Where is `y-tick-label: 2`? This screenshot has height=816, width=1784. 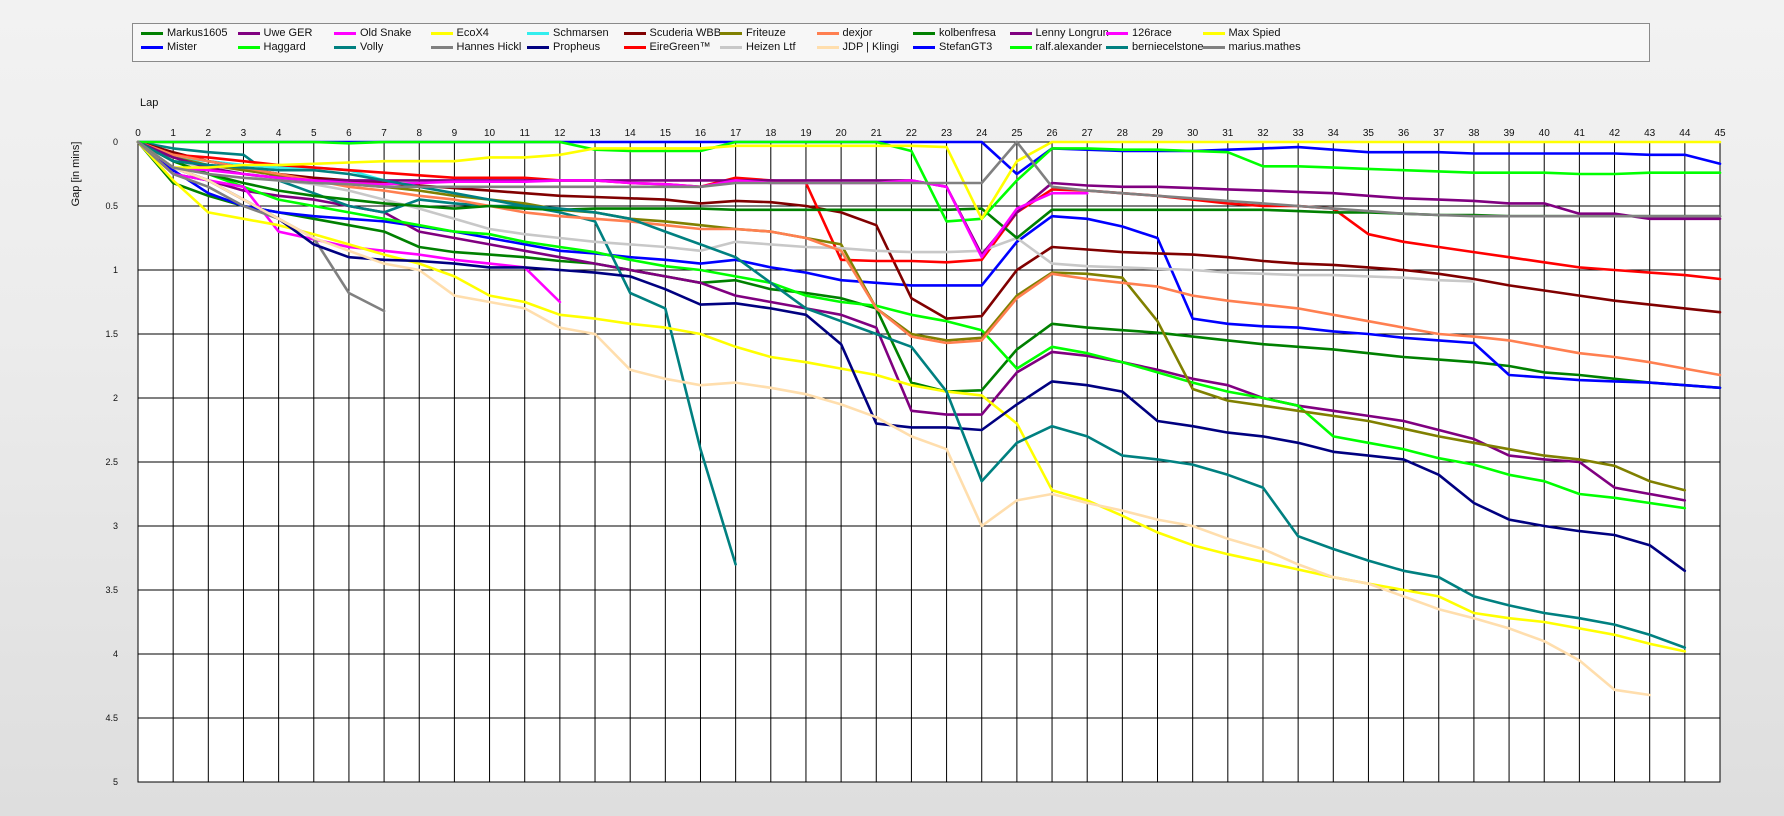 y-tick-label: 2 is located at coordinates (115, 398).